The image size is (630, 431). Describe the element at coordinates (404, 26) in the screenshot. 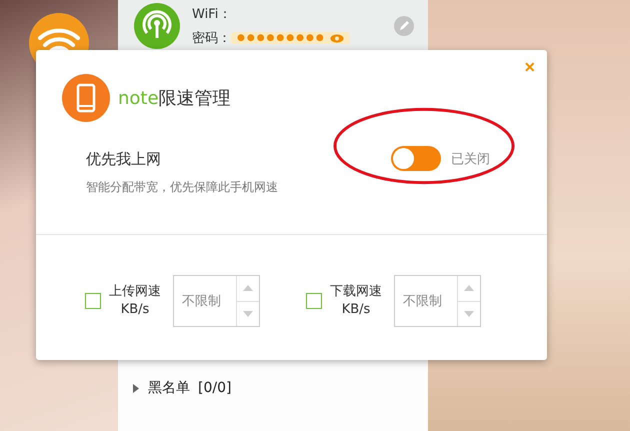

I see `pencil-icon` at that location.